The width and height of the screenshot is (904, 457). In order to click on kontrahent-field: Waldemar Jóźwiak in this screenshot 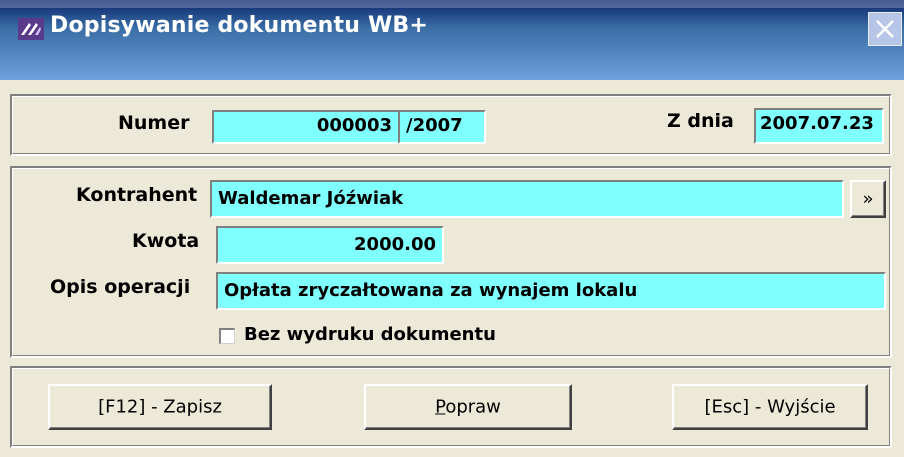, I will do `click(527, 199)`.